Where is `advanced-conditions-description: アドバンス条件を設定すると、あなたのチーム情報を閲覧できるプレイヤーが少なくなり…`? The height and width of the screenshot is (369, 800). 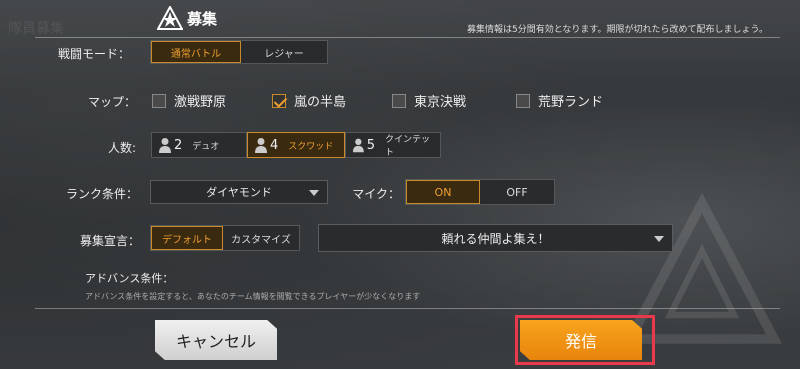 advanced-conditions-description: アドバンス条件を設定すると、あなたのチーム情報を閲覧できるプレイヤーが少なくなり… is located at coordinates (253, 296).